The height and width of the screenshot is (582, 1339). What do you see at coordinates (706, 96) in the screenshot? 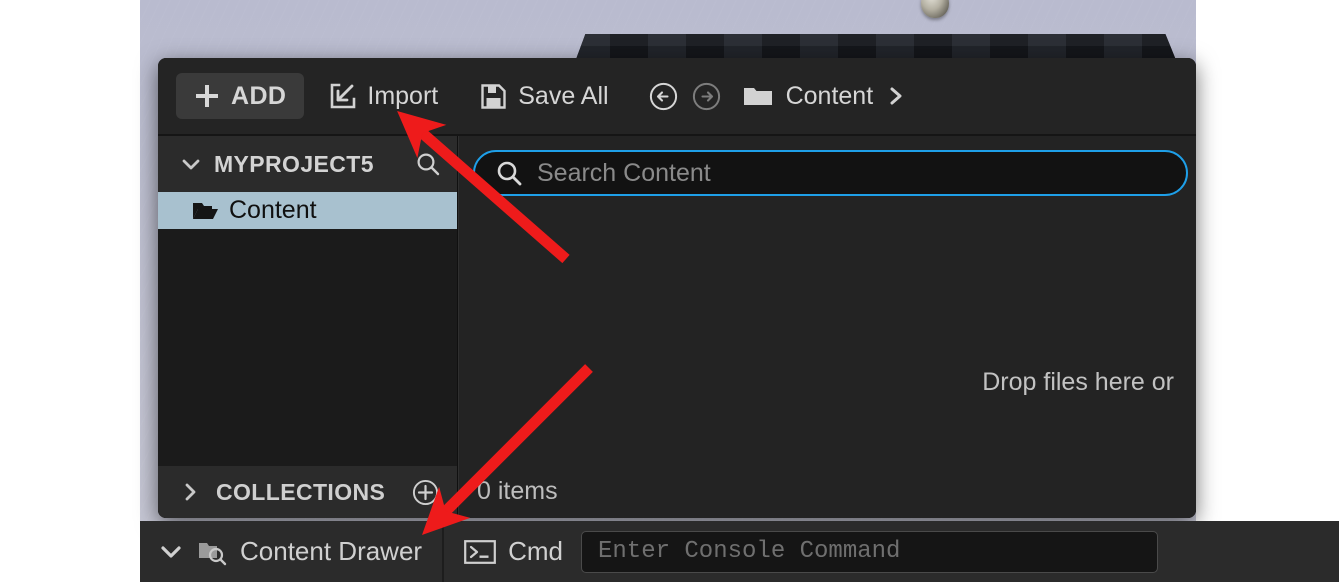
I see `arrow-right-circle-icon` at bounding box center [706, 96].